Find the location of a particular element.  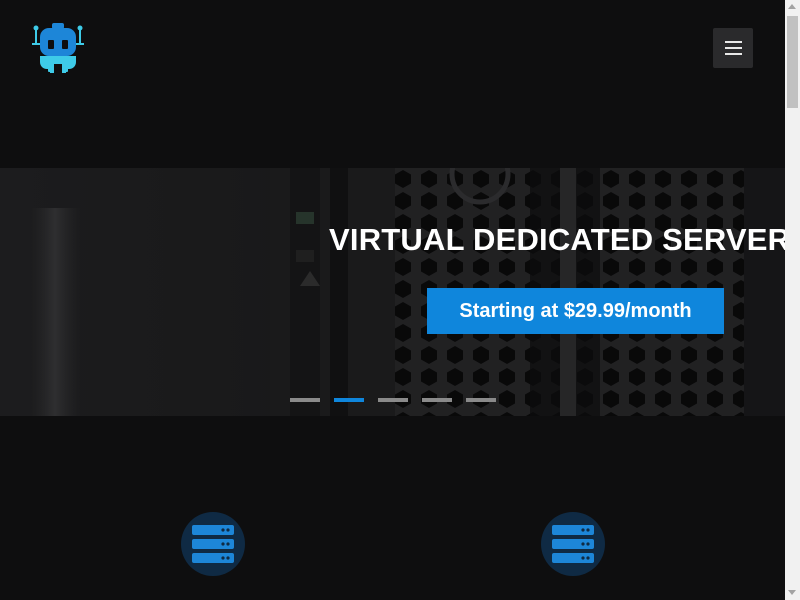

robot-logo-icon is located at coordinates (58, 48).